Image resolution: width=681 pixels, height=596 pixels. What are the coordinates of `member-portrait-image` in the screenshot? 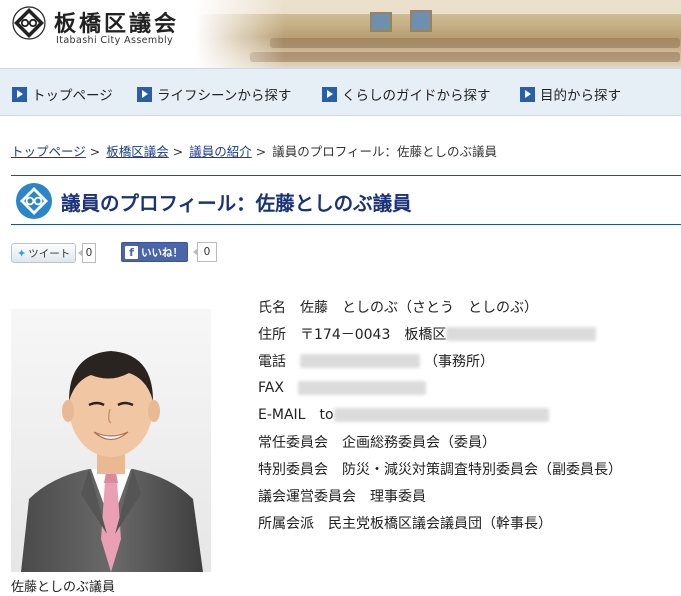 It's located at (111, 440).